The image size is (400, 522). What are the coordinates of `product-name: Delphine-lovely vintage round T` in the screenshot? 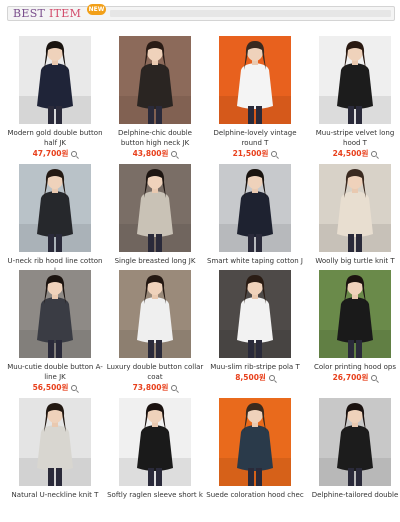 It's located at (255, 138).